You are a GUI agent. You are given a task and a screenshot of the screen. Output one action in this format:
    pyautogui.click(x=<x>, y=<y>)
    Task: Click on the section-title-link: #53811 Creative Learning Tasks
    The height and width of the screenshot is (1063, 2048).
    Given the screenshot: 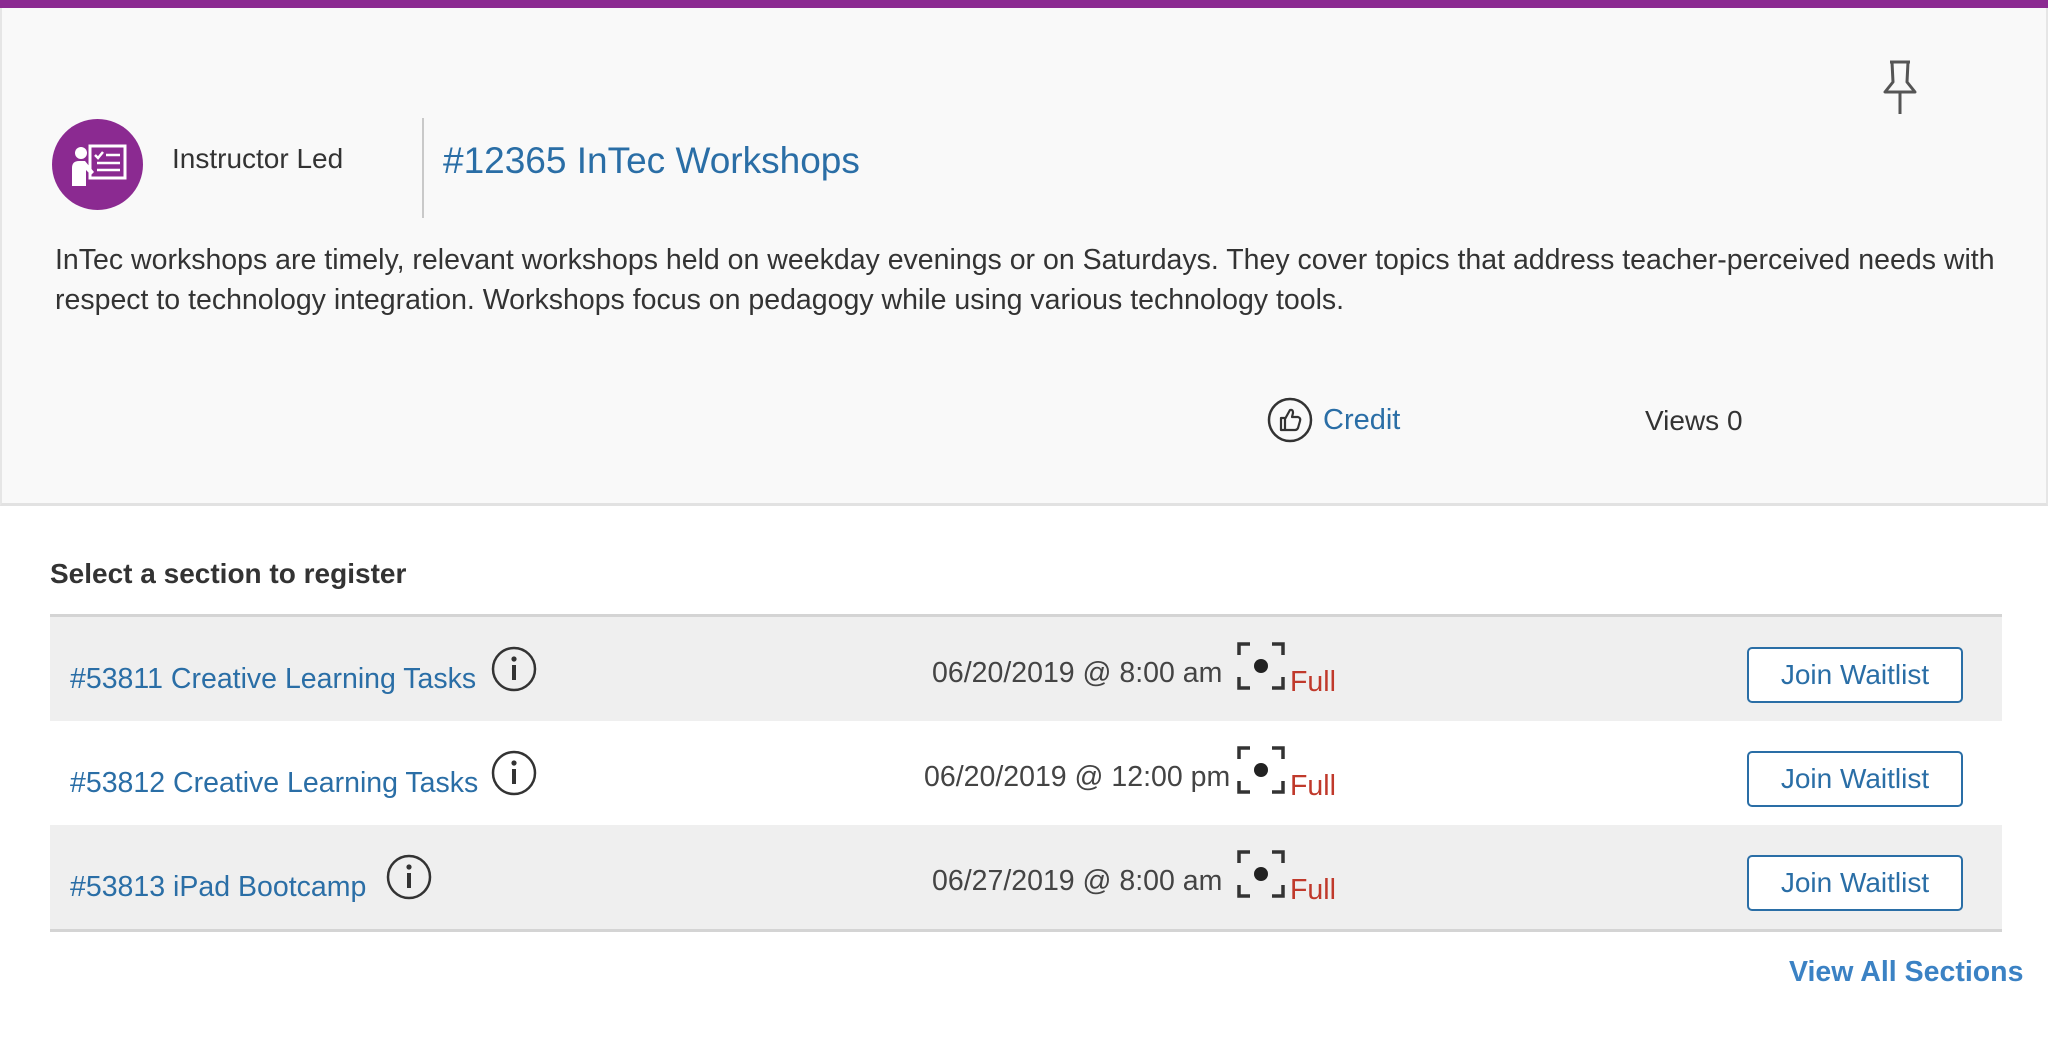 What is the action you would take?
    pyautogui.click(x=273, y=679)
    